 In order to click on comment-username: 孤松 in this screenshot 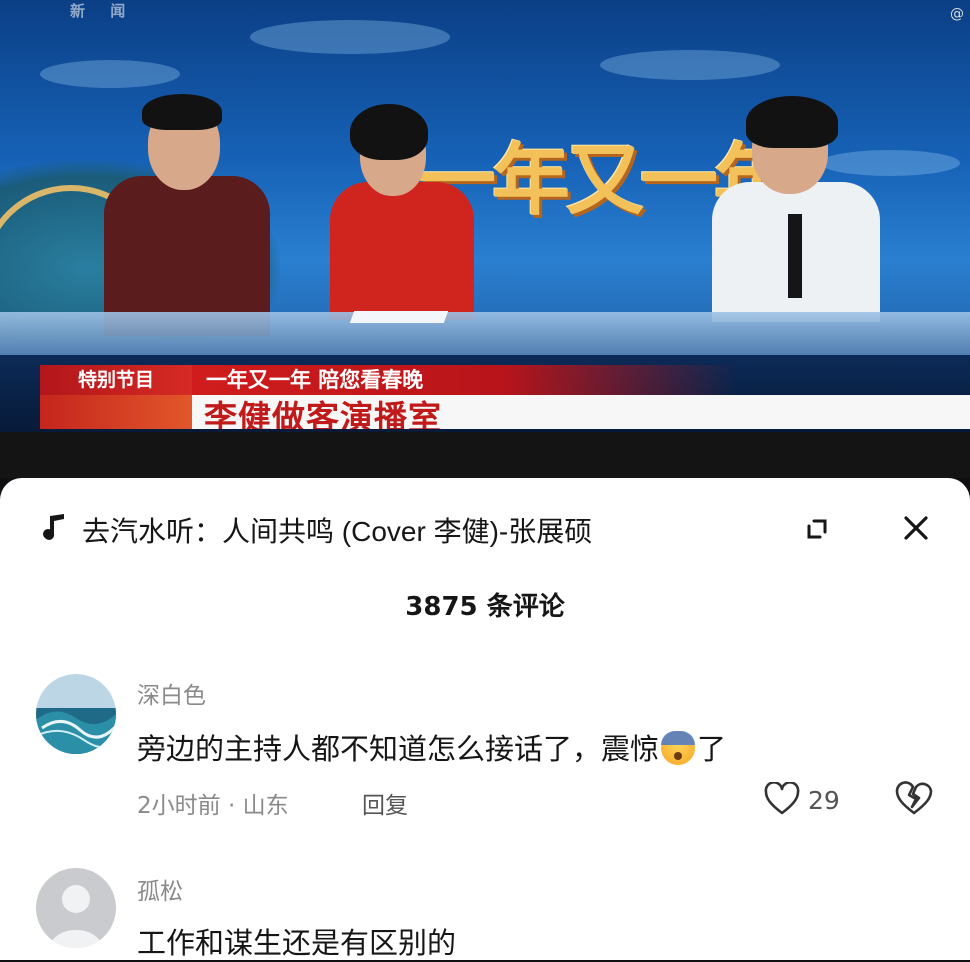, I will do `click(160, 889)`.